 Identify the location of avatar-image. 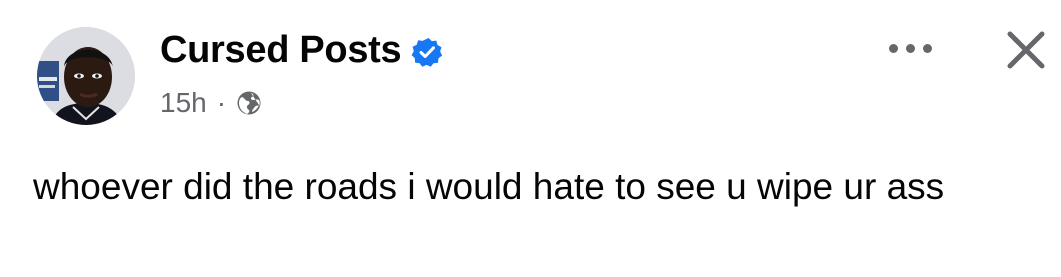
(86, 76).